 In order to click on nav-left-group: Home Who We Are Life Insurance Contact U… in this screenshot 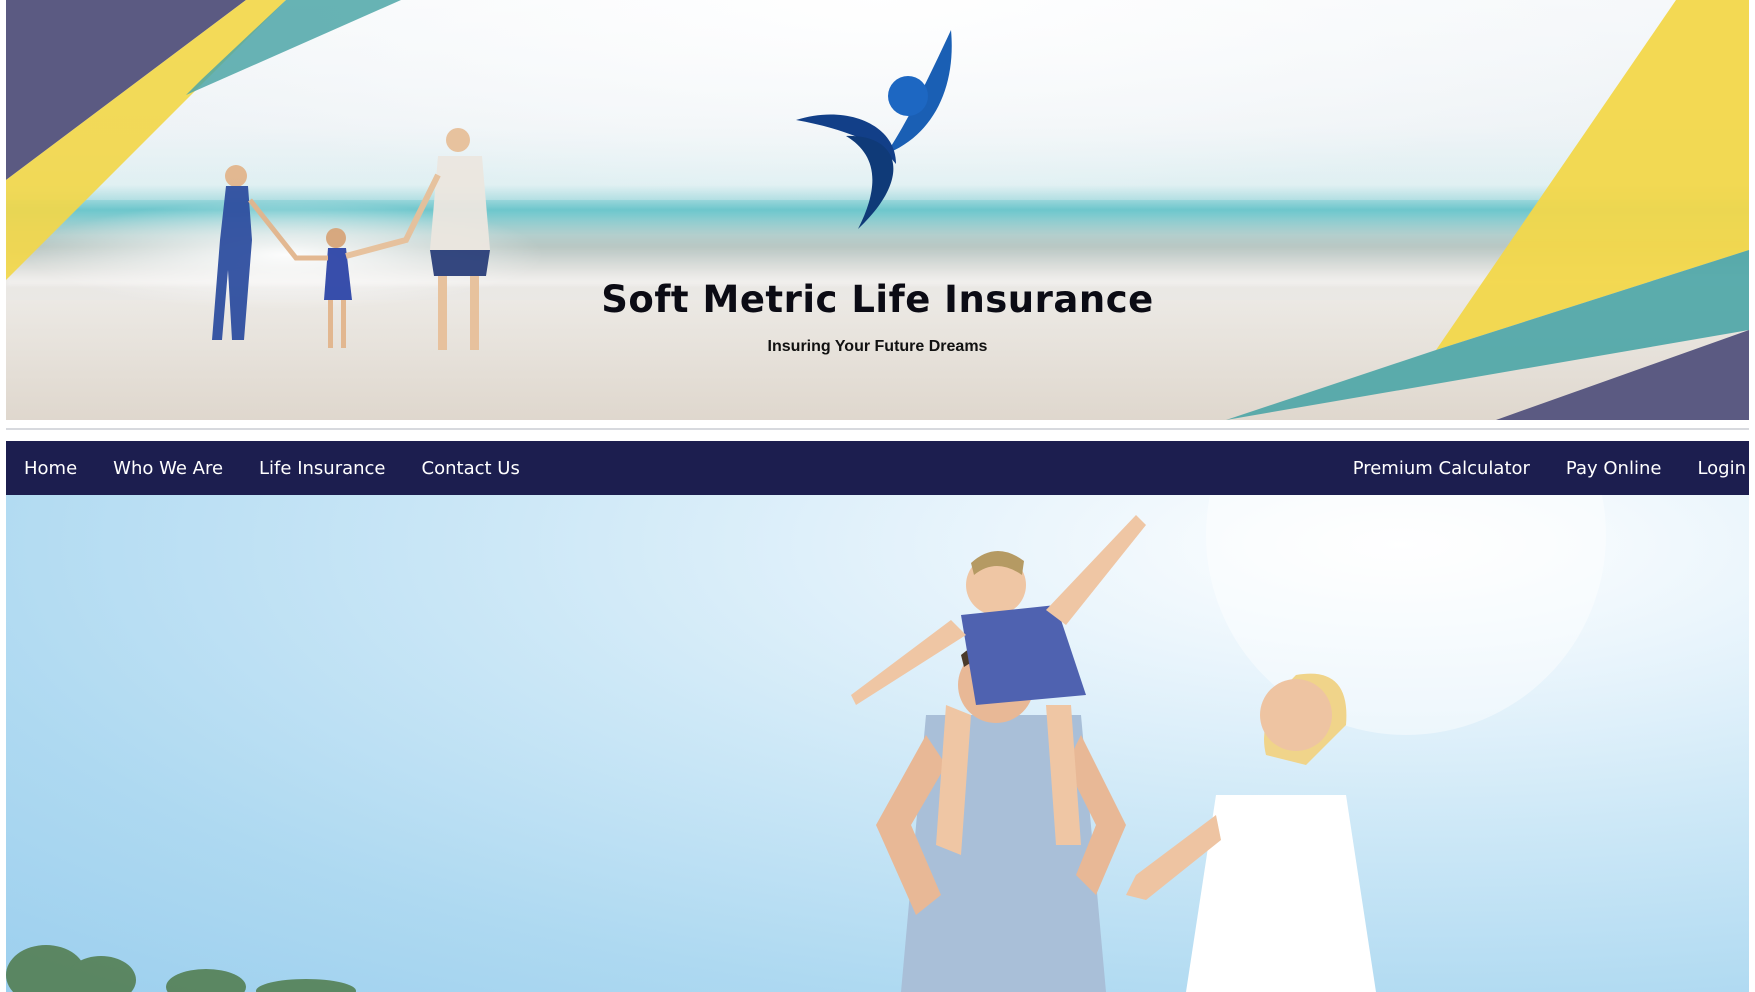, I will do `click(272, 468)`.